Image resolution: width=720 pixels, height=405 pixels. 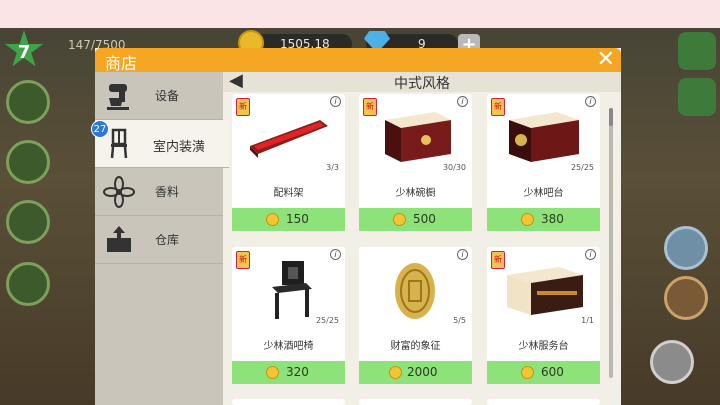 I want to click on item-card: 新 i 25/25 少林吧台 380, so click(x=543, y=162).